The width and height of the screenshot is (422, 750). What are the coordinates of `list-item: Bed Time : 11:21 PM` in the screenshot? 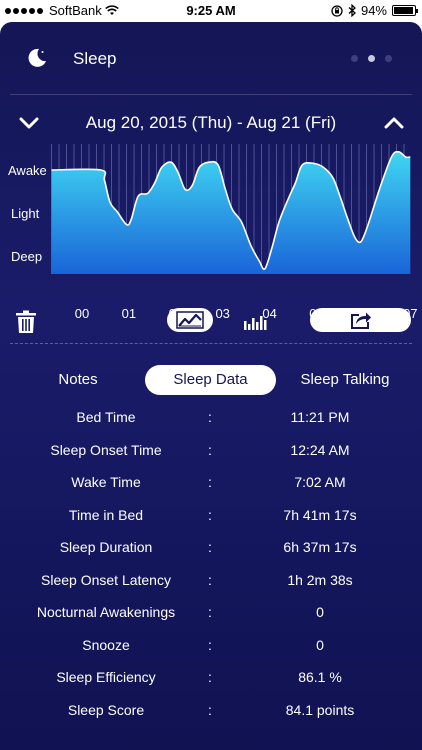 It's located at (211, 417).